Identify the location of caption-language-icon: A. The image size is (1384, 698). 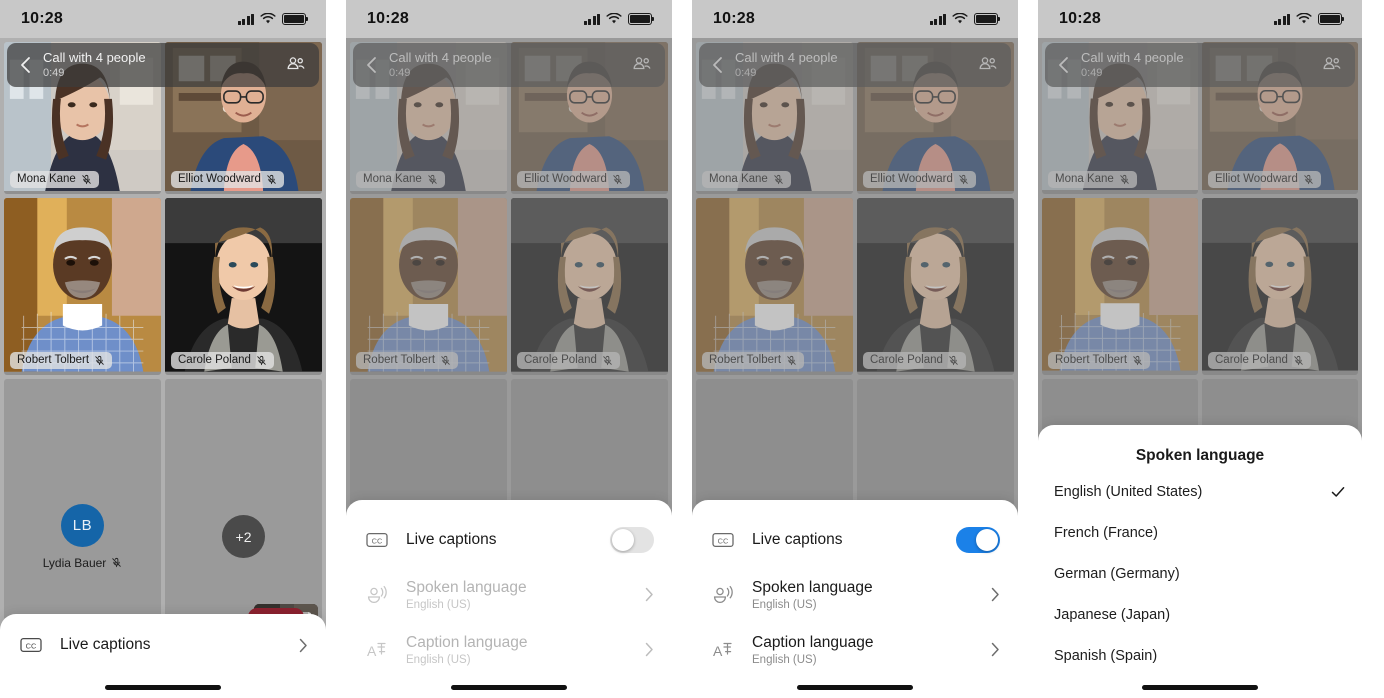
(723, 650).